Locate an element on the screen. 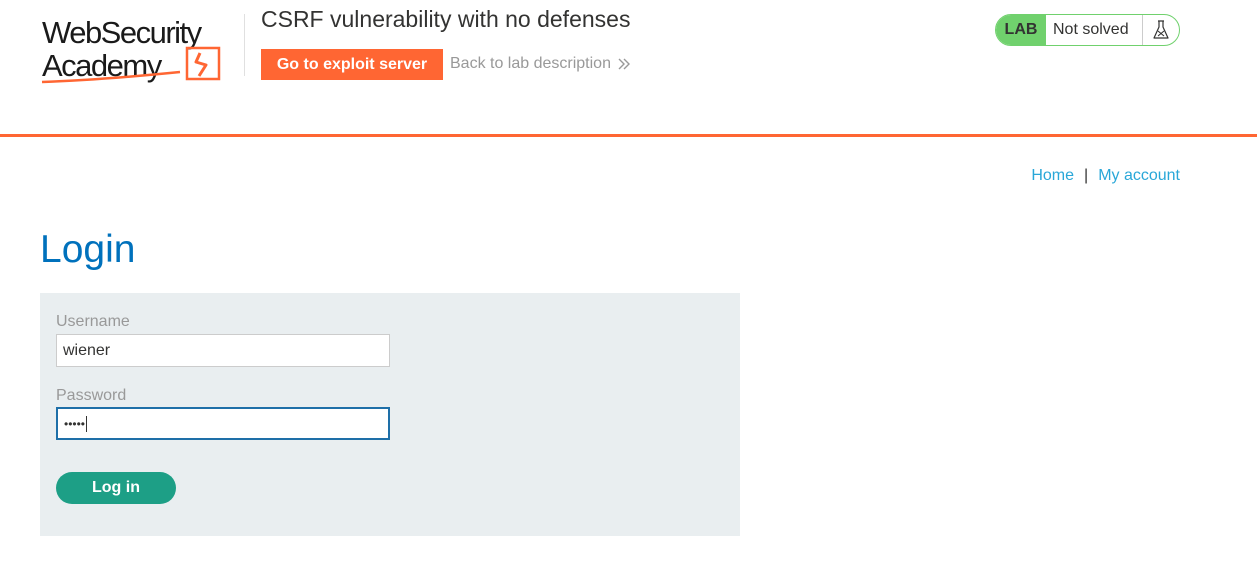 The image size is (1257, 569). lab-badge: LAB is located at coordinates (1021, 30).